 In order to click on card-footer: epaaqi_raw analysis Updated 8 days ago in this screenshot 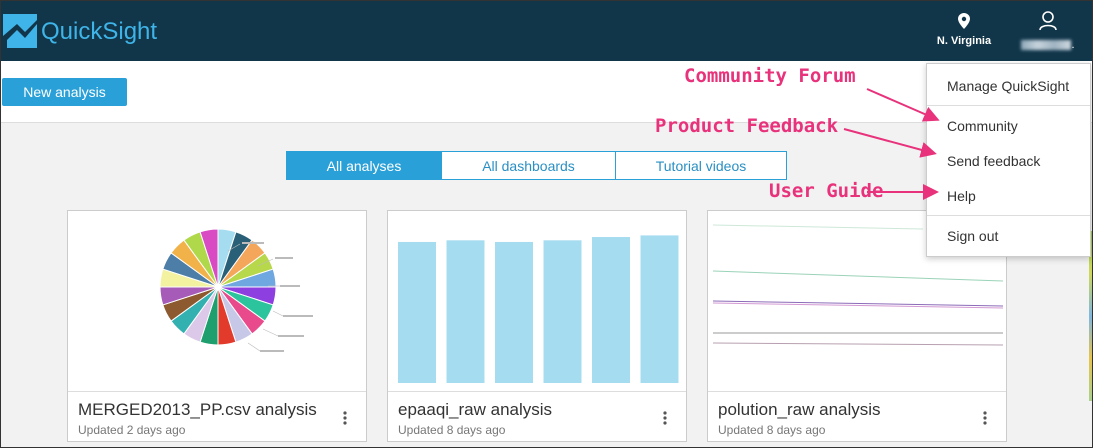, I will do `click(537, 416)`.